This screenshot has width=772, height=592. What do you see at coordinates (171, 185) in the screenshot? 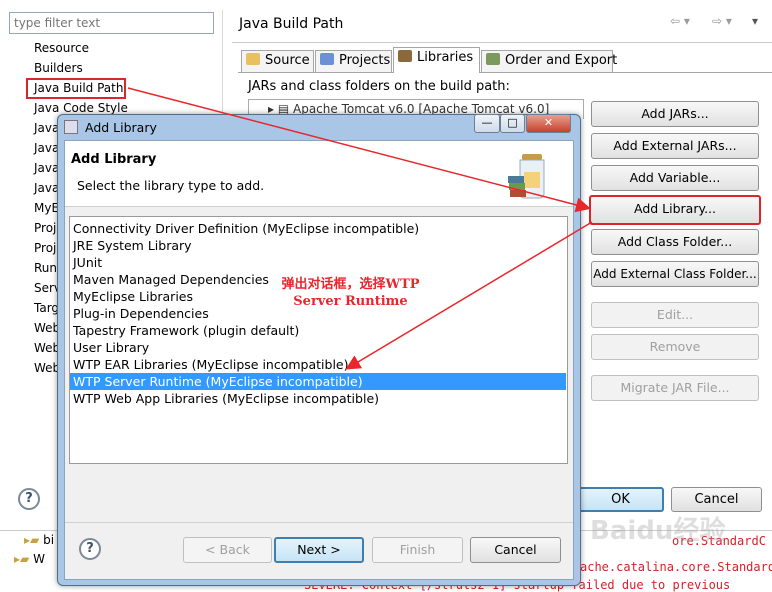
I see `dialog-subtitle: Select the library type to add.` at bounding box center [171, 185].